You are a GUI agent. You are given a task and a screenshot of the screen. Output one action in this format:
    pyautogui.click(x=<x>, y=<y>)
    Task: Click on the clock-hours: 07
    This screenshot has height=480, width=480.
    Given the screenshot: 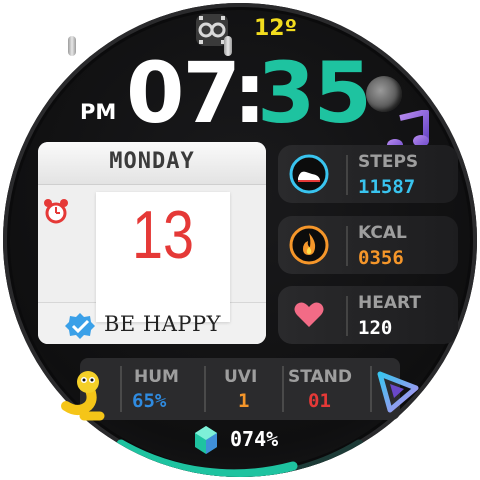 What is the action you would take?
    pyautogui.click(x=183, y=93)
    